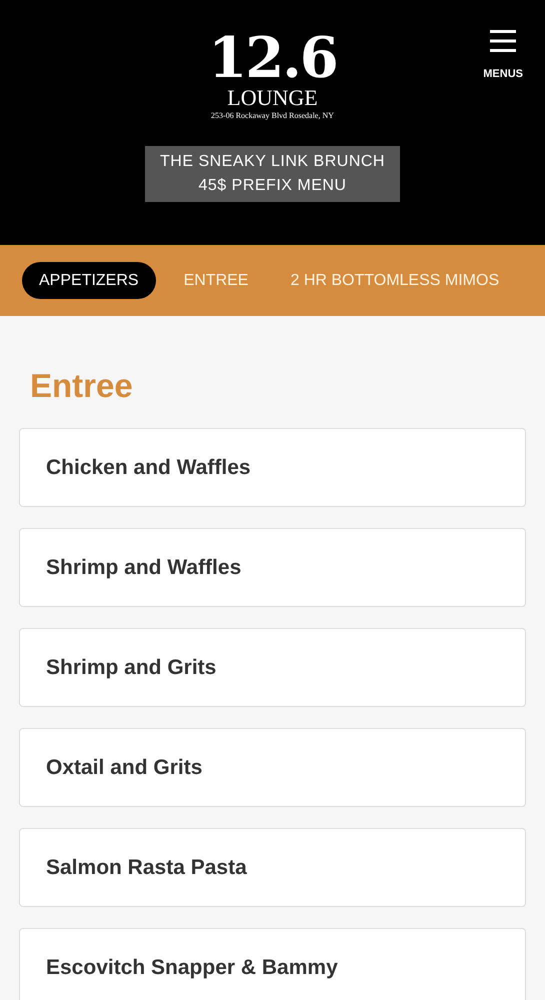  Describe the element at coordinates (272, 667) in the screenshot. I see `menu-item-card: Shrimp and Grits` at that location.